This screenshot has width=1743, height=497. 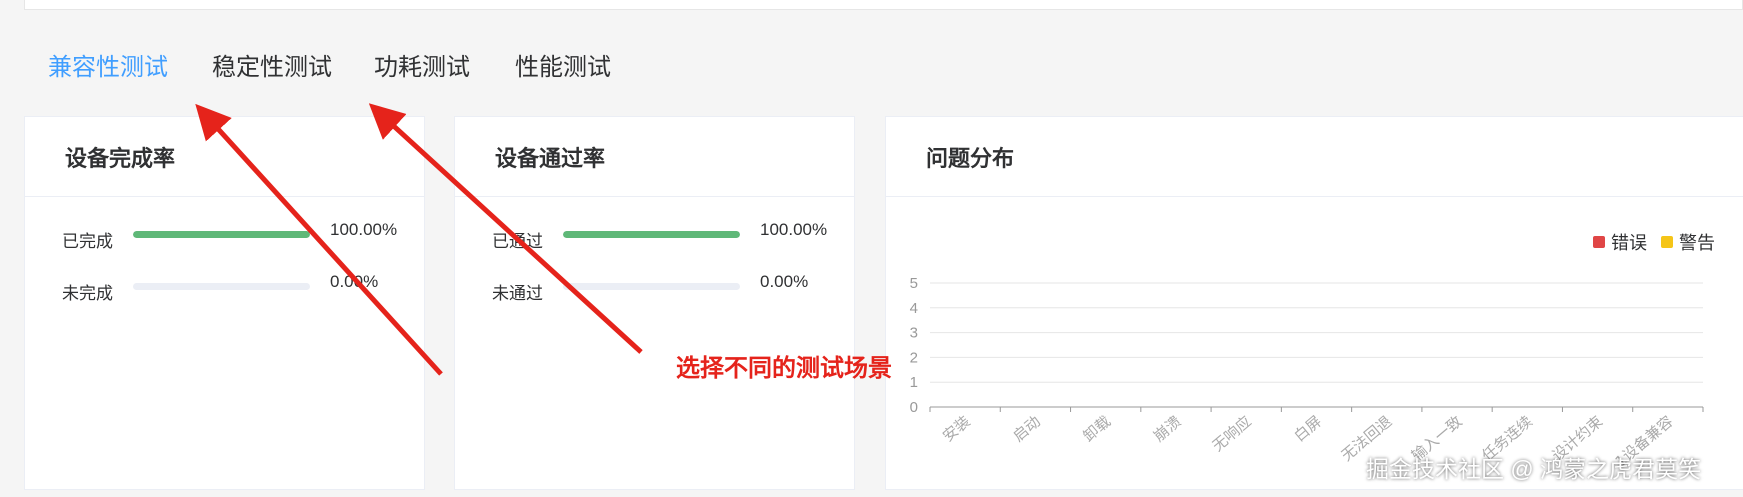 I want to click on annotation-arrows, so click(x=419, y=239).